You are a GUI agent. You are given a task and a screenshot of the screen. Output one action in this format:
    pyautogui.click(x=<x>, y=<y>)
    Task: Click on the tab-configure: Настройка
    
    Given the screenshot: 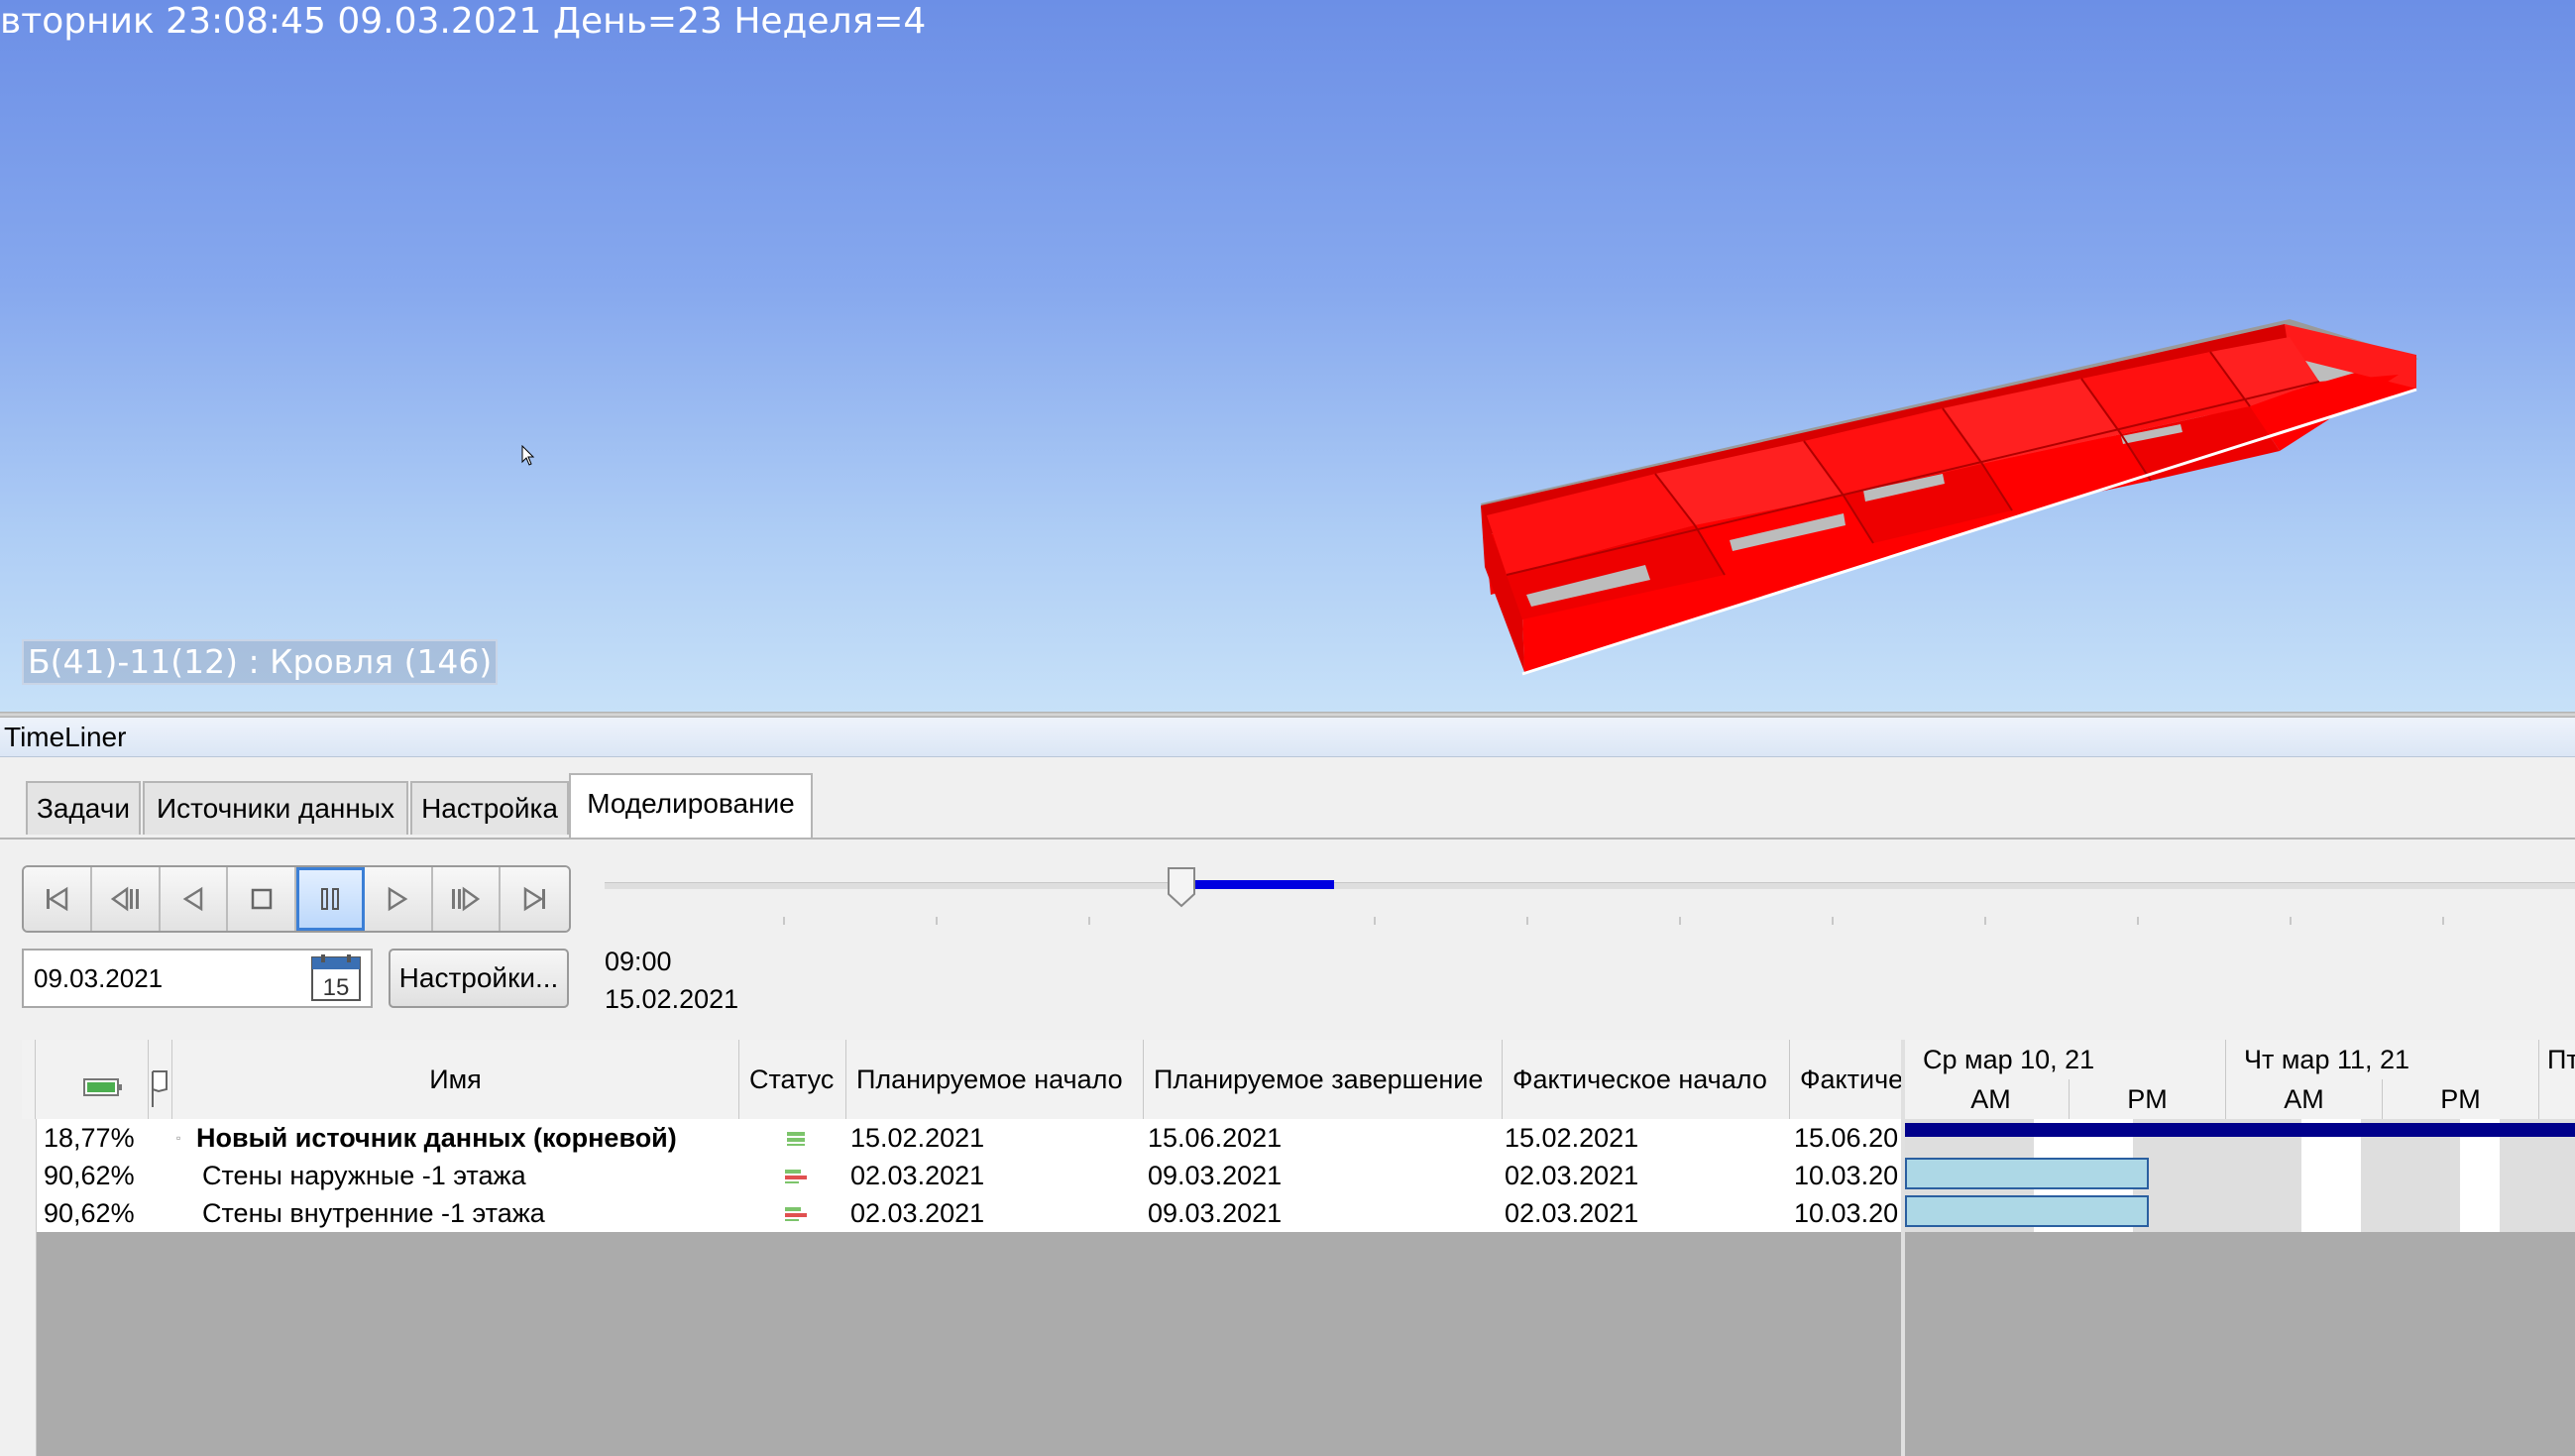 What is the action you would take?
    pyautogui.click(x=489, y=808)
    